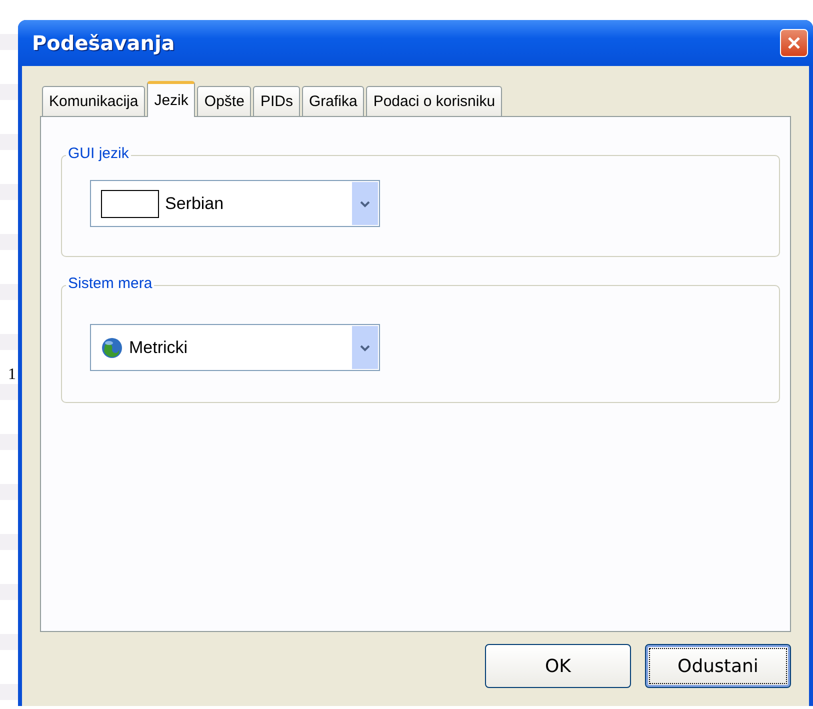 Image resolution: width=813 pixels, height=709 pixels. Describe the element at coordinates (276, 101) in the screenshot. I see `tab: PIDs` at that location.